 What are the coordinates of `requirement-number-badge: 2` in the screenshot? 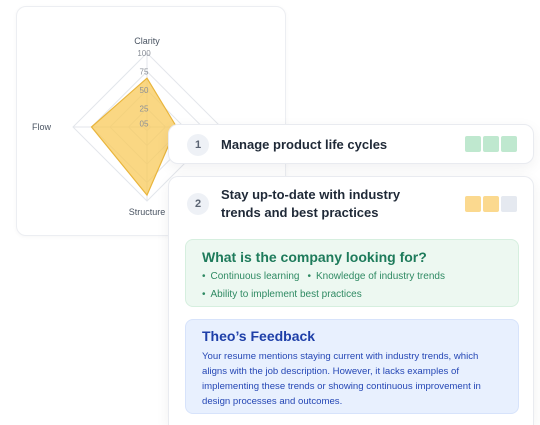 It's located at (198, 204).